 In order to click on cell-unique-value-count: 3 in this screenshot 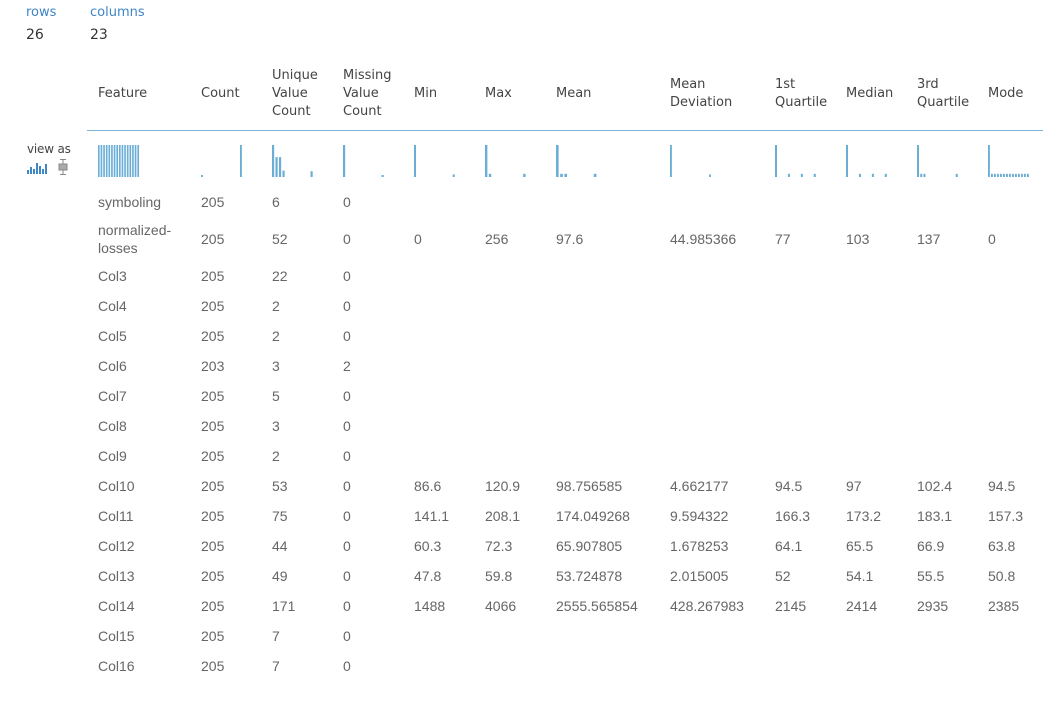, I will do `click(276, 366)`.